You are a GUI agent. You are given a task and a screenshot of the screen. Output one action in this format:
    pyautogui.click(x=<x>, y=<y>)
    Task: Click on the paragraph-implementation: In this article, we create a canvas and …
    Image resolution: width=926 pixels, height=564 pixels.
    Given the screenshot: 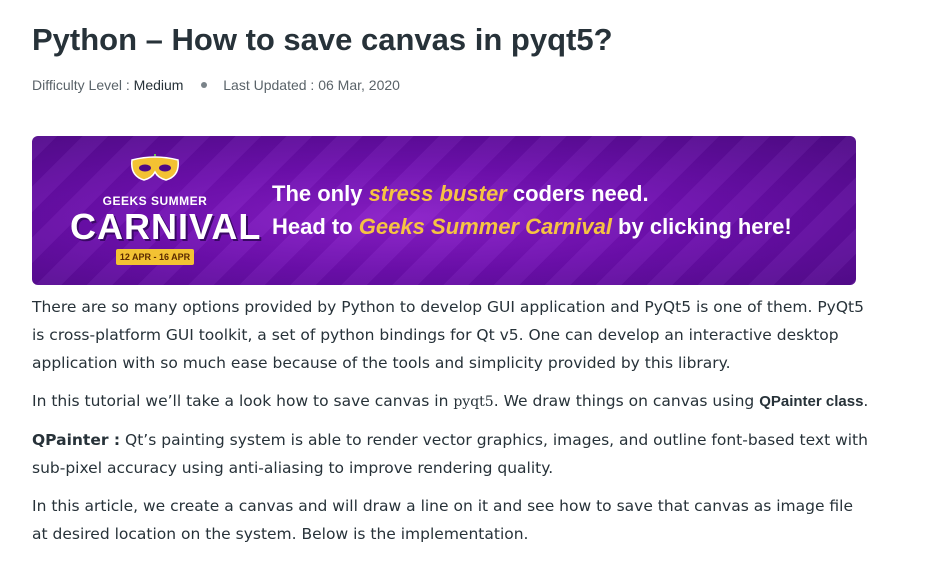 What is the action you would take?
    pyautogui.click(x=443, y=520)
    